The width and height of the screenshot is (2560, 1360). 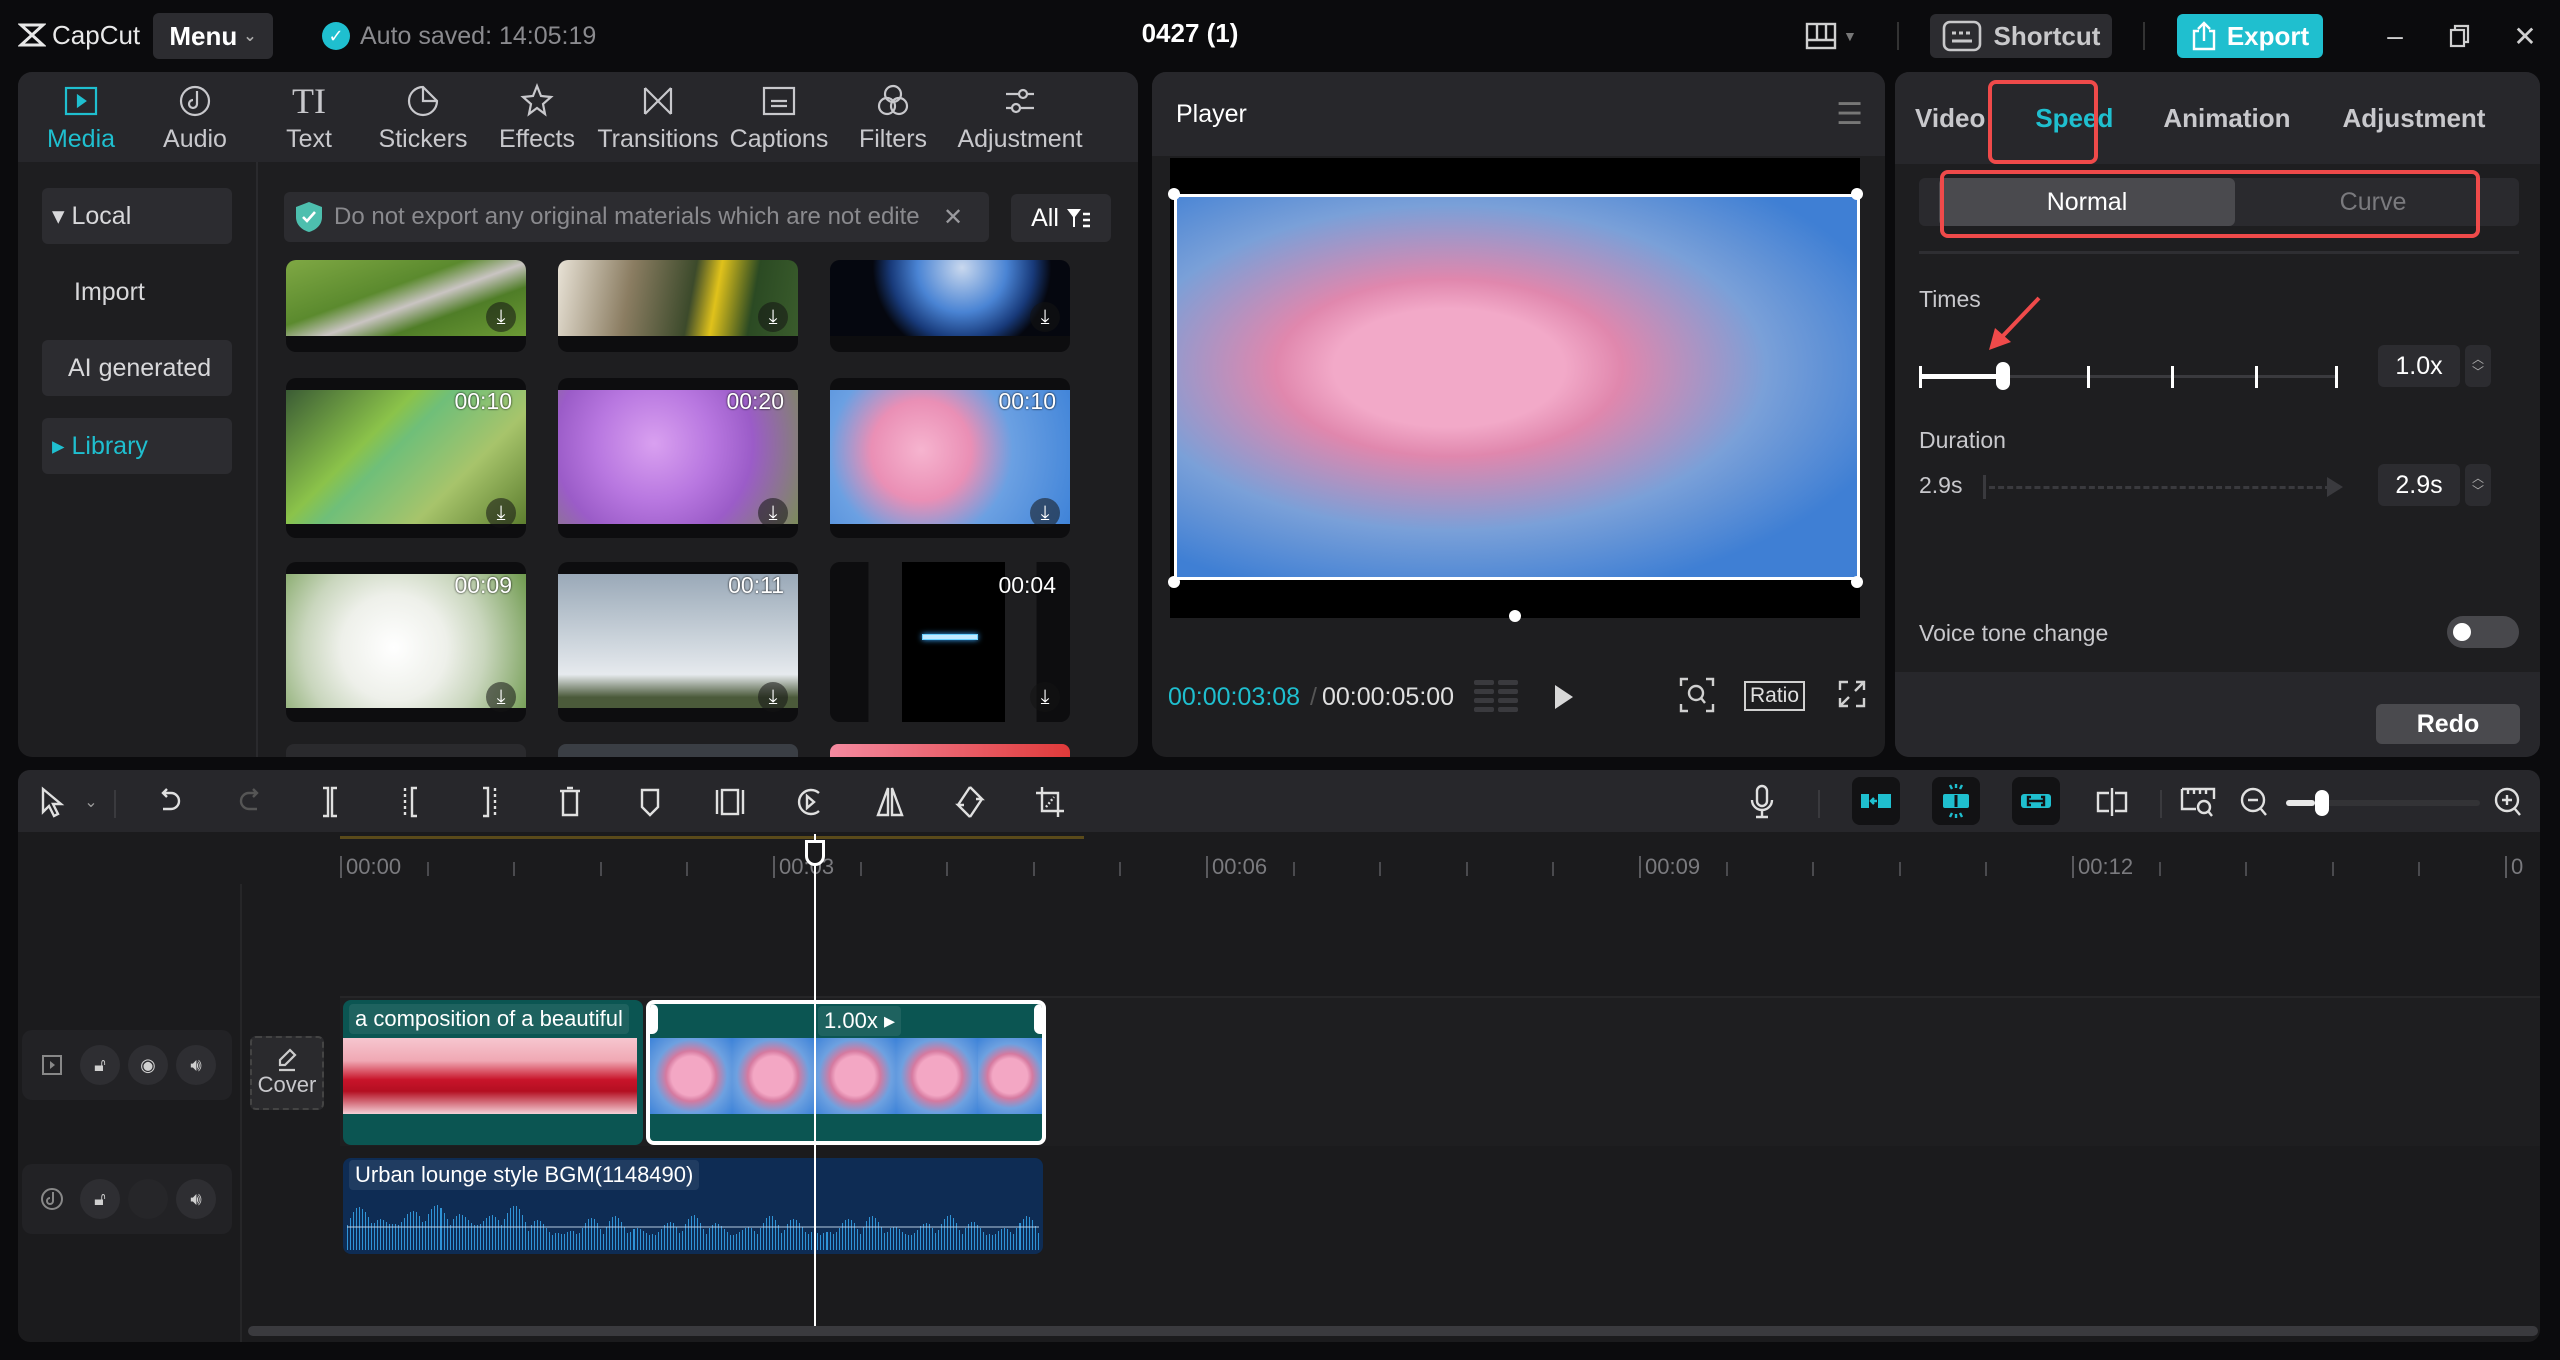 What do you see at coordinates (490, 802) in the screenshot?
I see `split-right-button` at bounding box center [490, 802].